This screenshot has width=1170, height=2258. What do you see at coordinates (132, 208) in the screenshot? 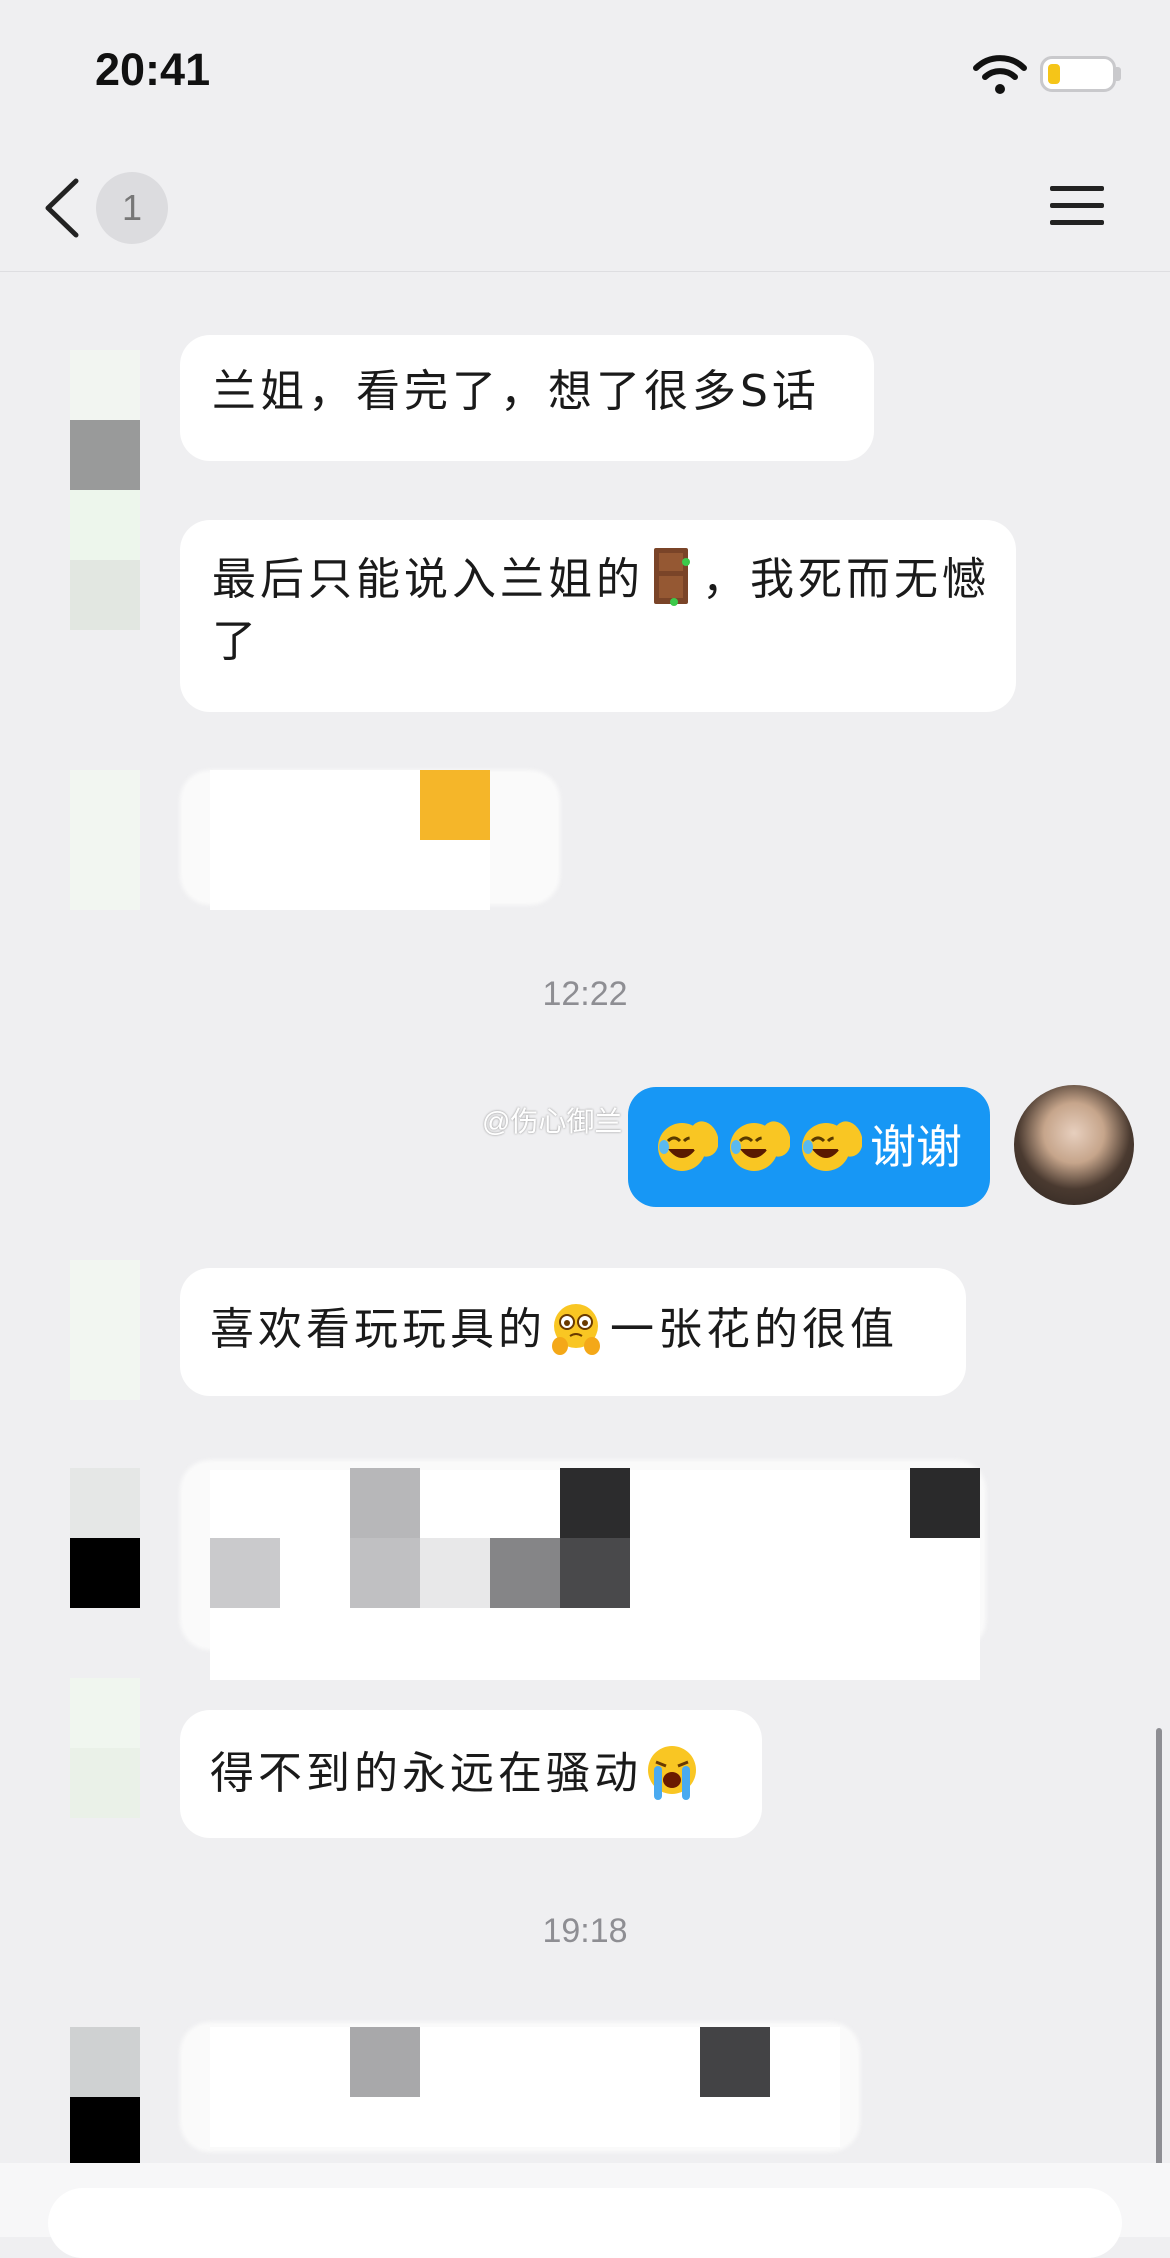
I see `unread-count-badge: 1` at bounding box center [132, 208].